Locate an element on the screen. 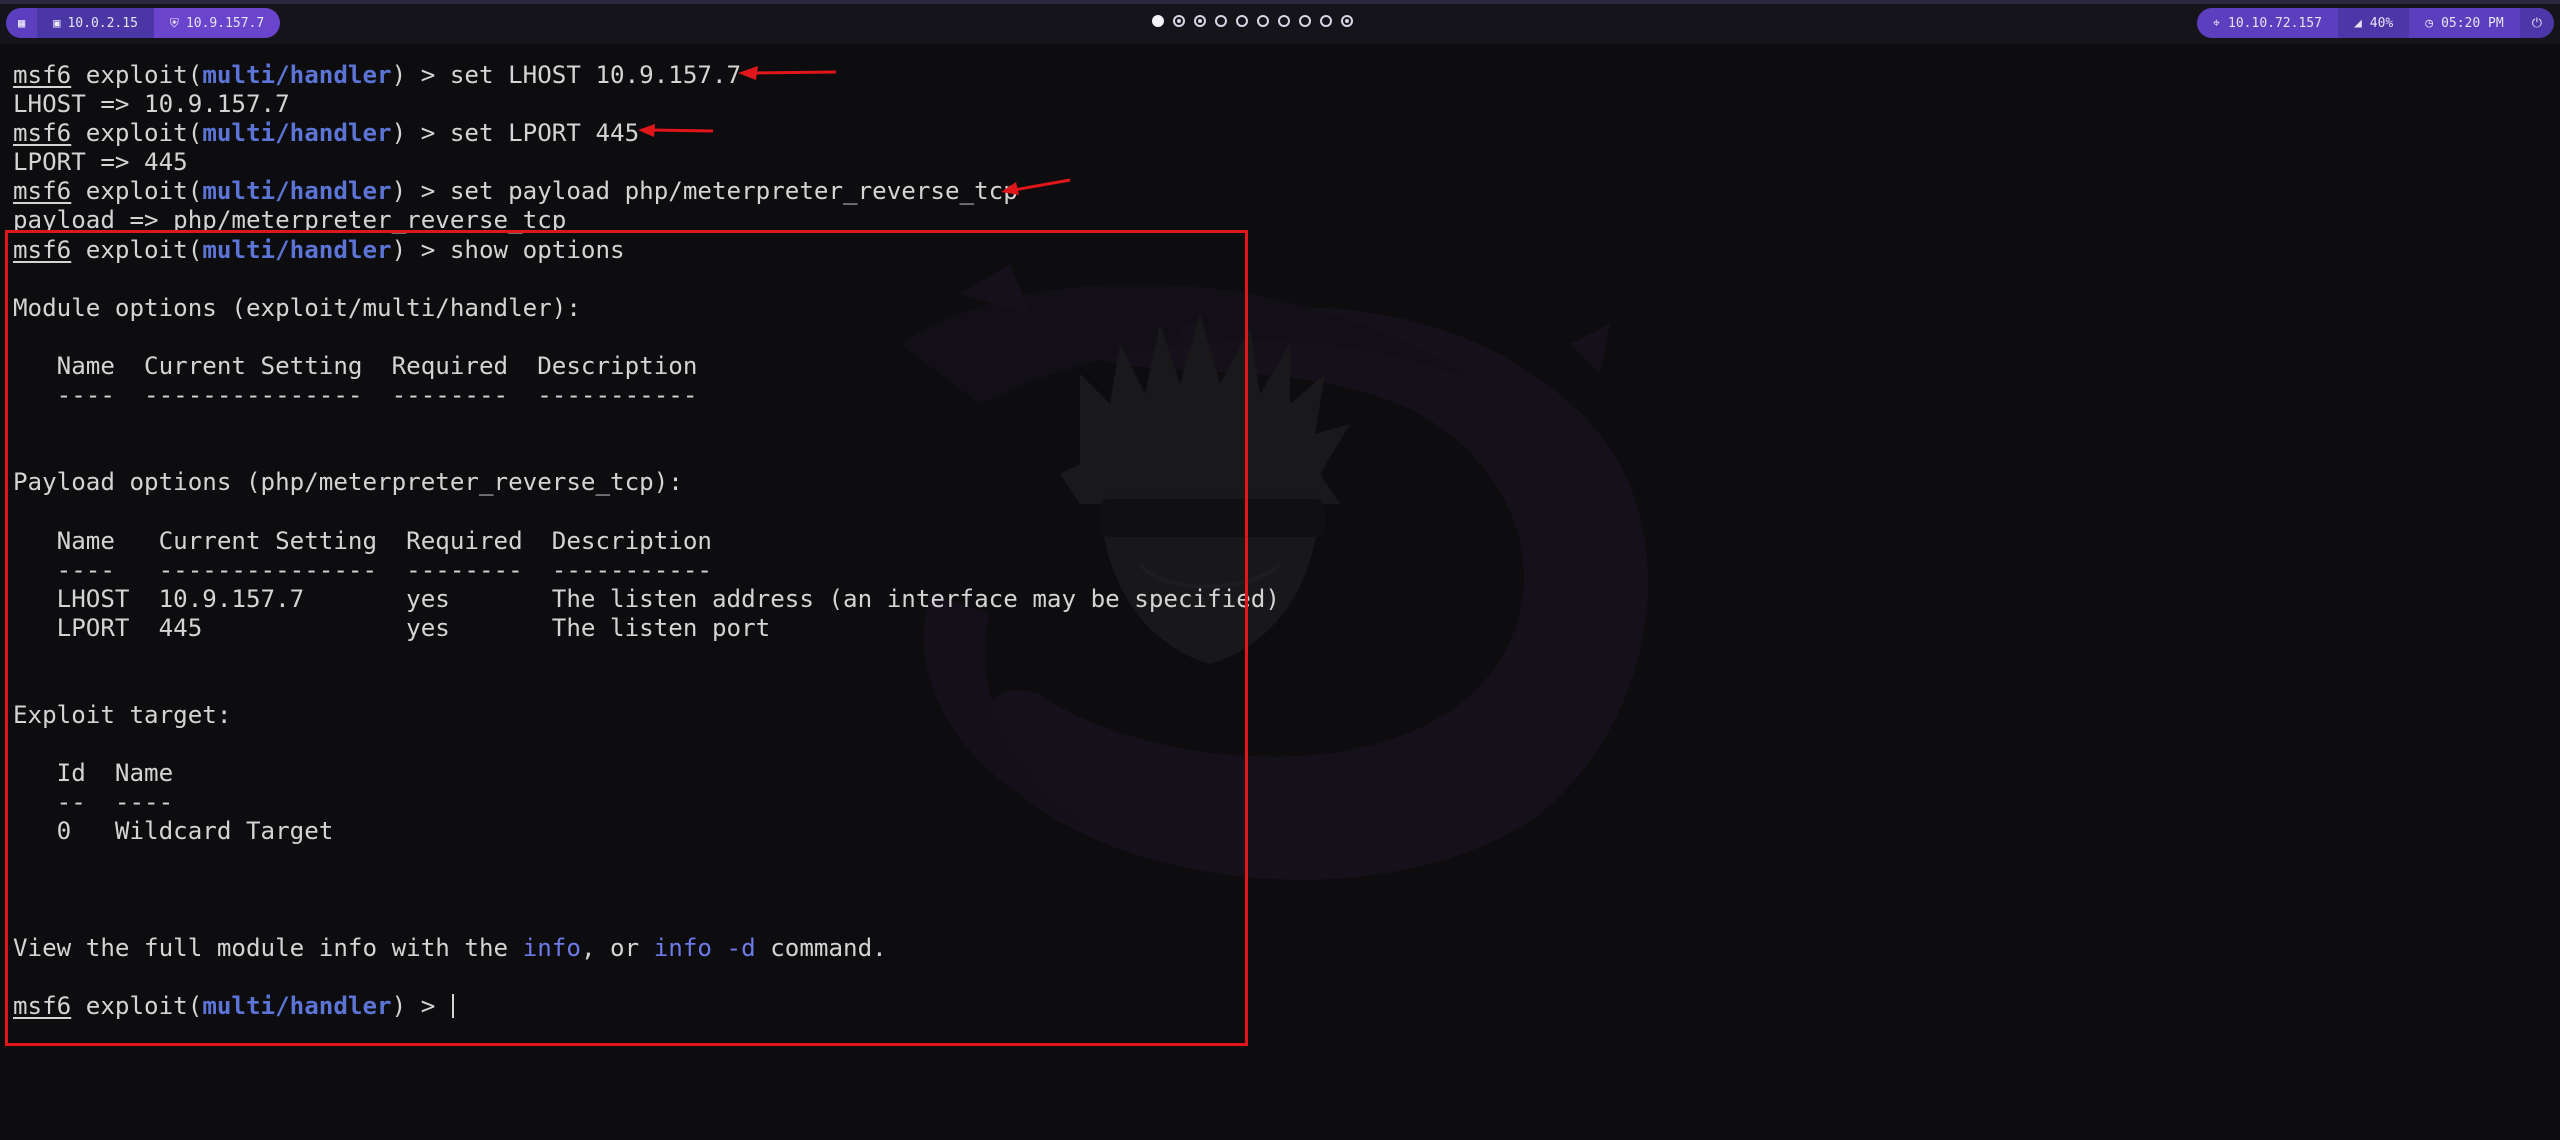 This screenshot has width=2560, height=1140. terminal-output-line: payload => php/meterpreter_reverse_tcp is located at coordinates (290, 220).